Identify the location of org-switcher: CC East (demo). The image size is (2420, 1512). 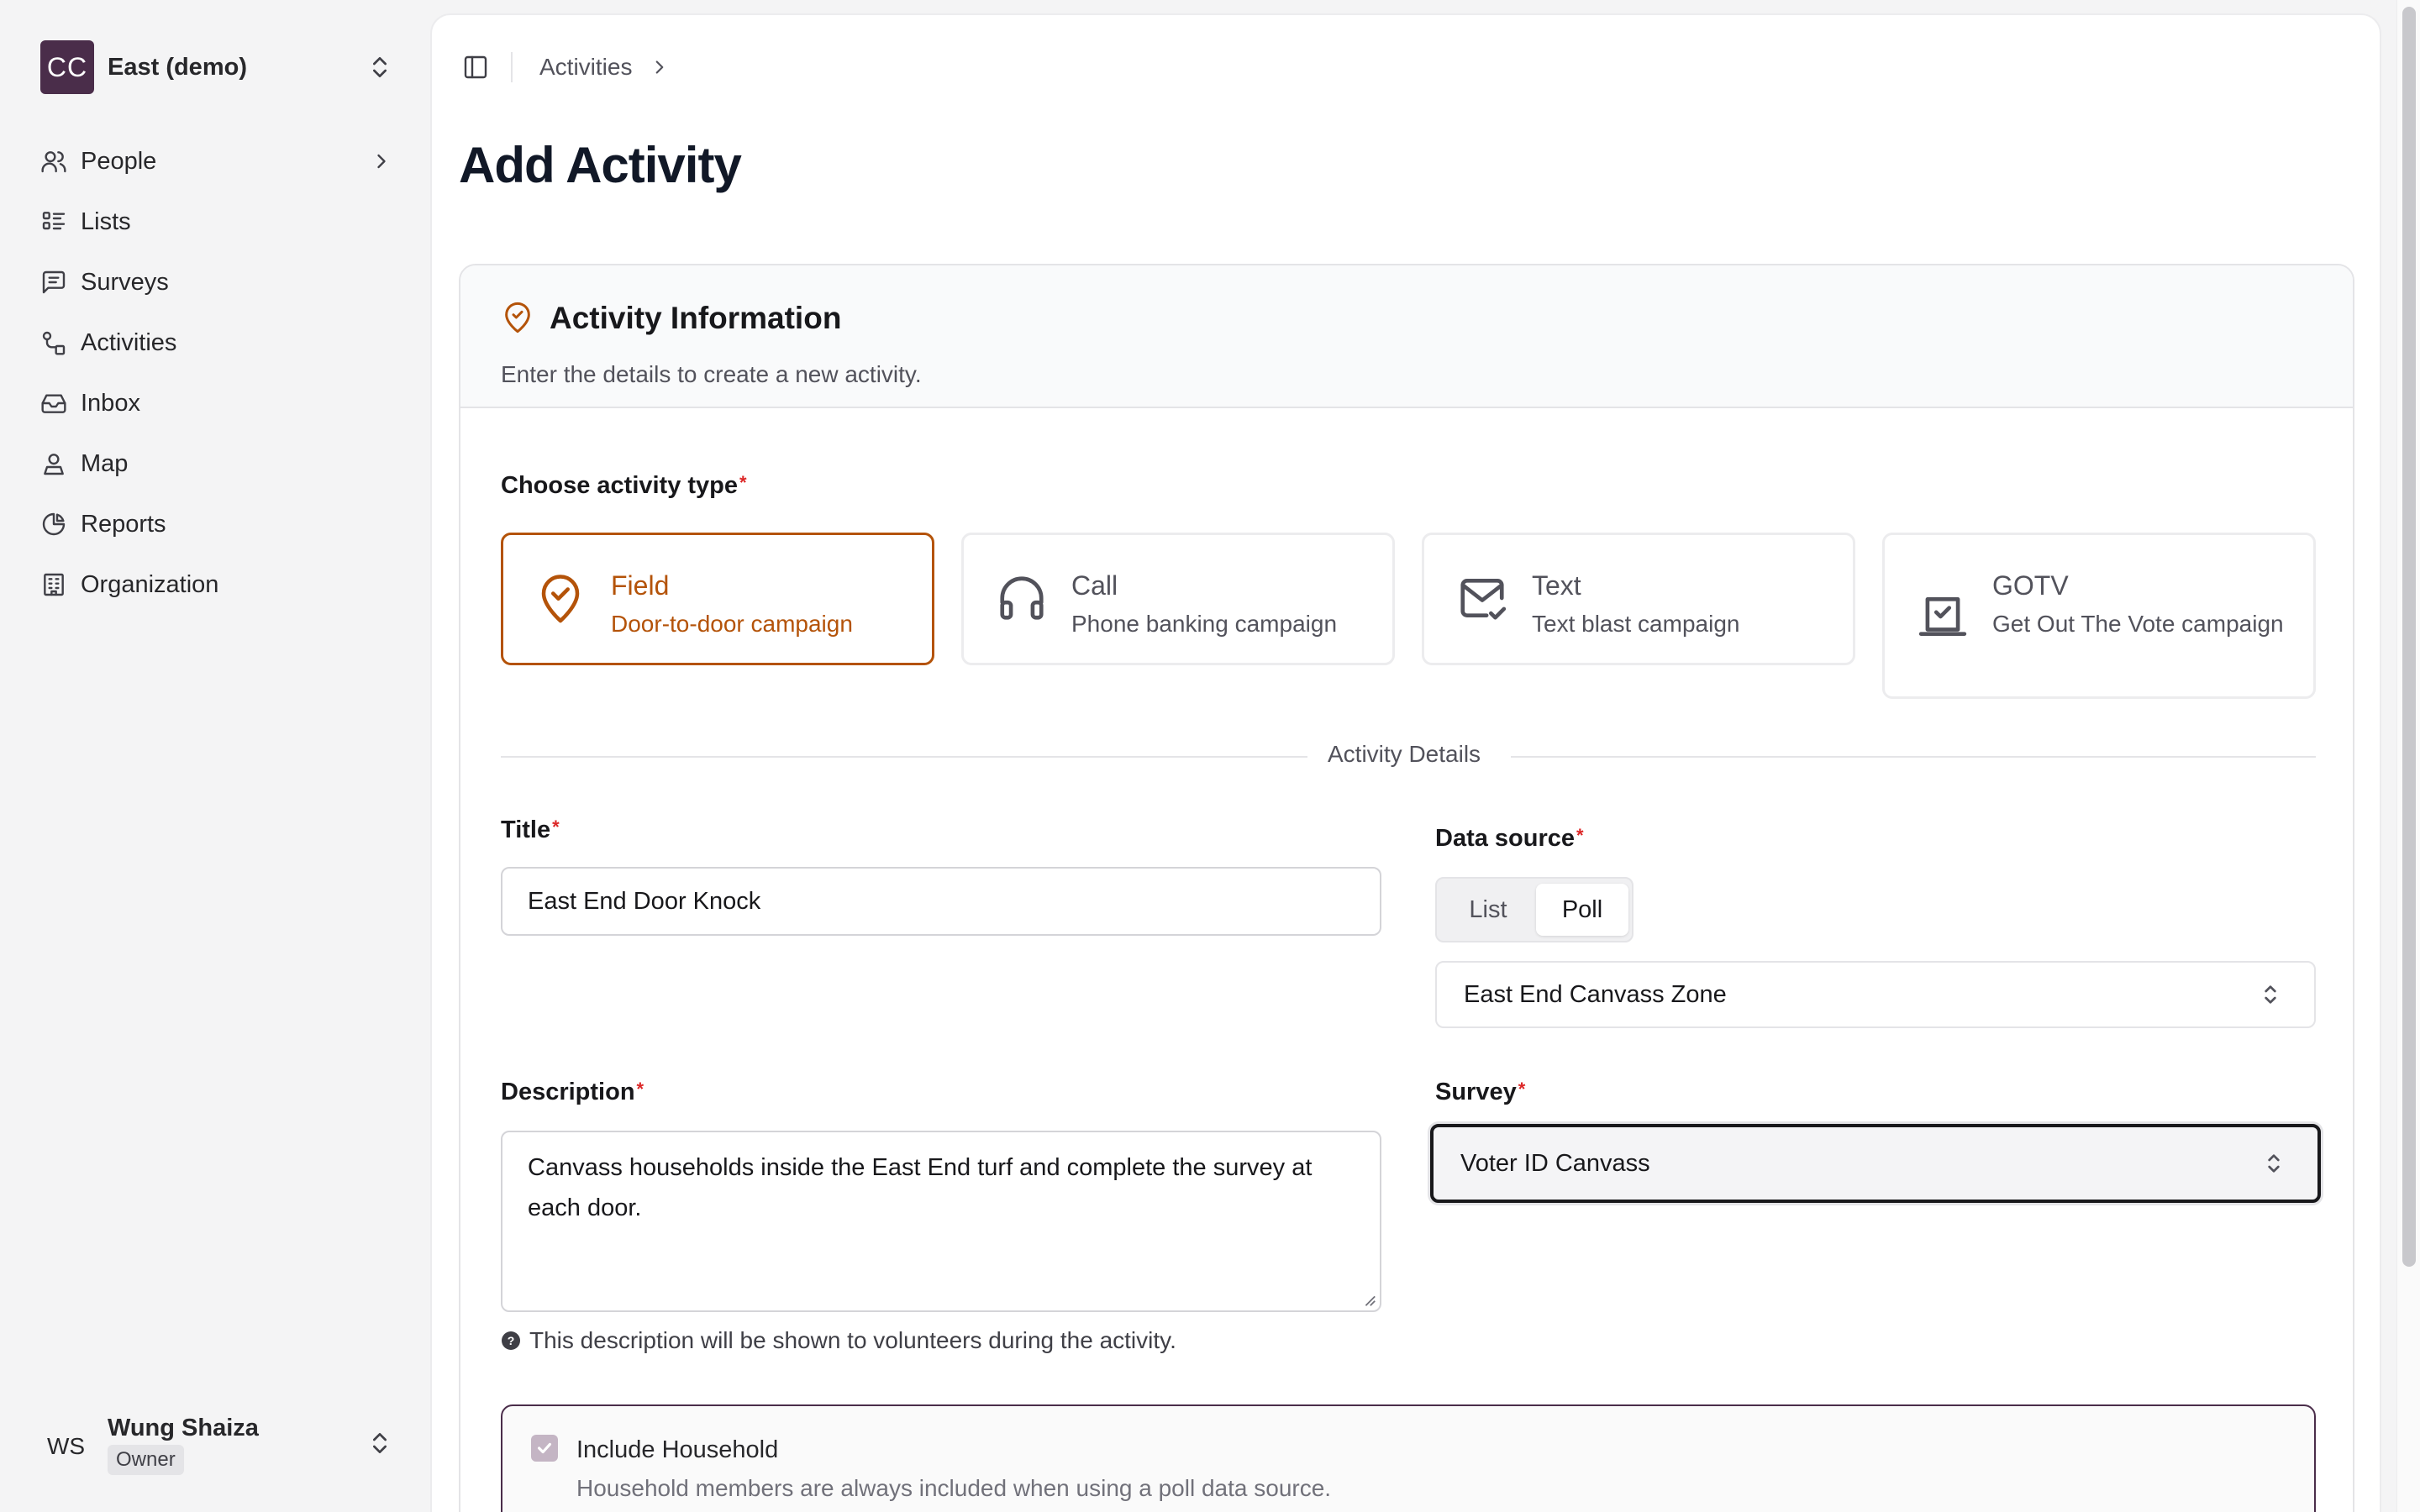
(217, 67).